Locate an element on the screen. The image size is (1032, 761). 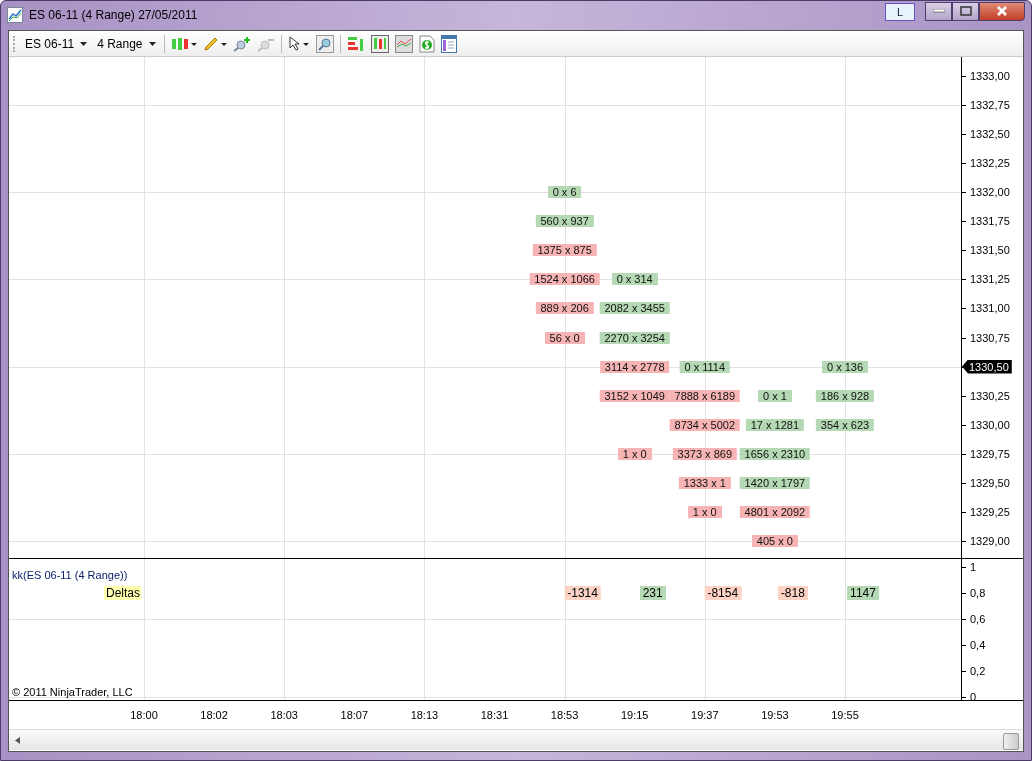
volume-cell: 0 x 1 is located at coordinates (774, 395).